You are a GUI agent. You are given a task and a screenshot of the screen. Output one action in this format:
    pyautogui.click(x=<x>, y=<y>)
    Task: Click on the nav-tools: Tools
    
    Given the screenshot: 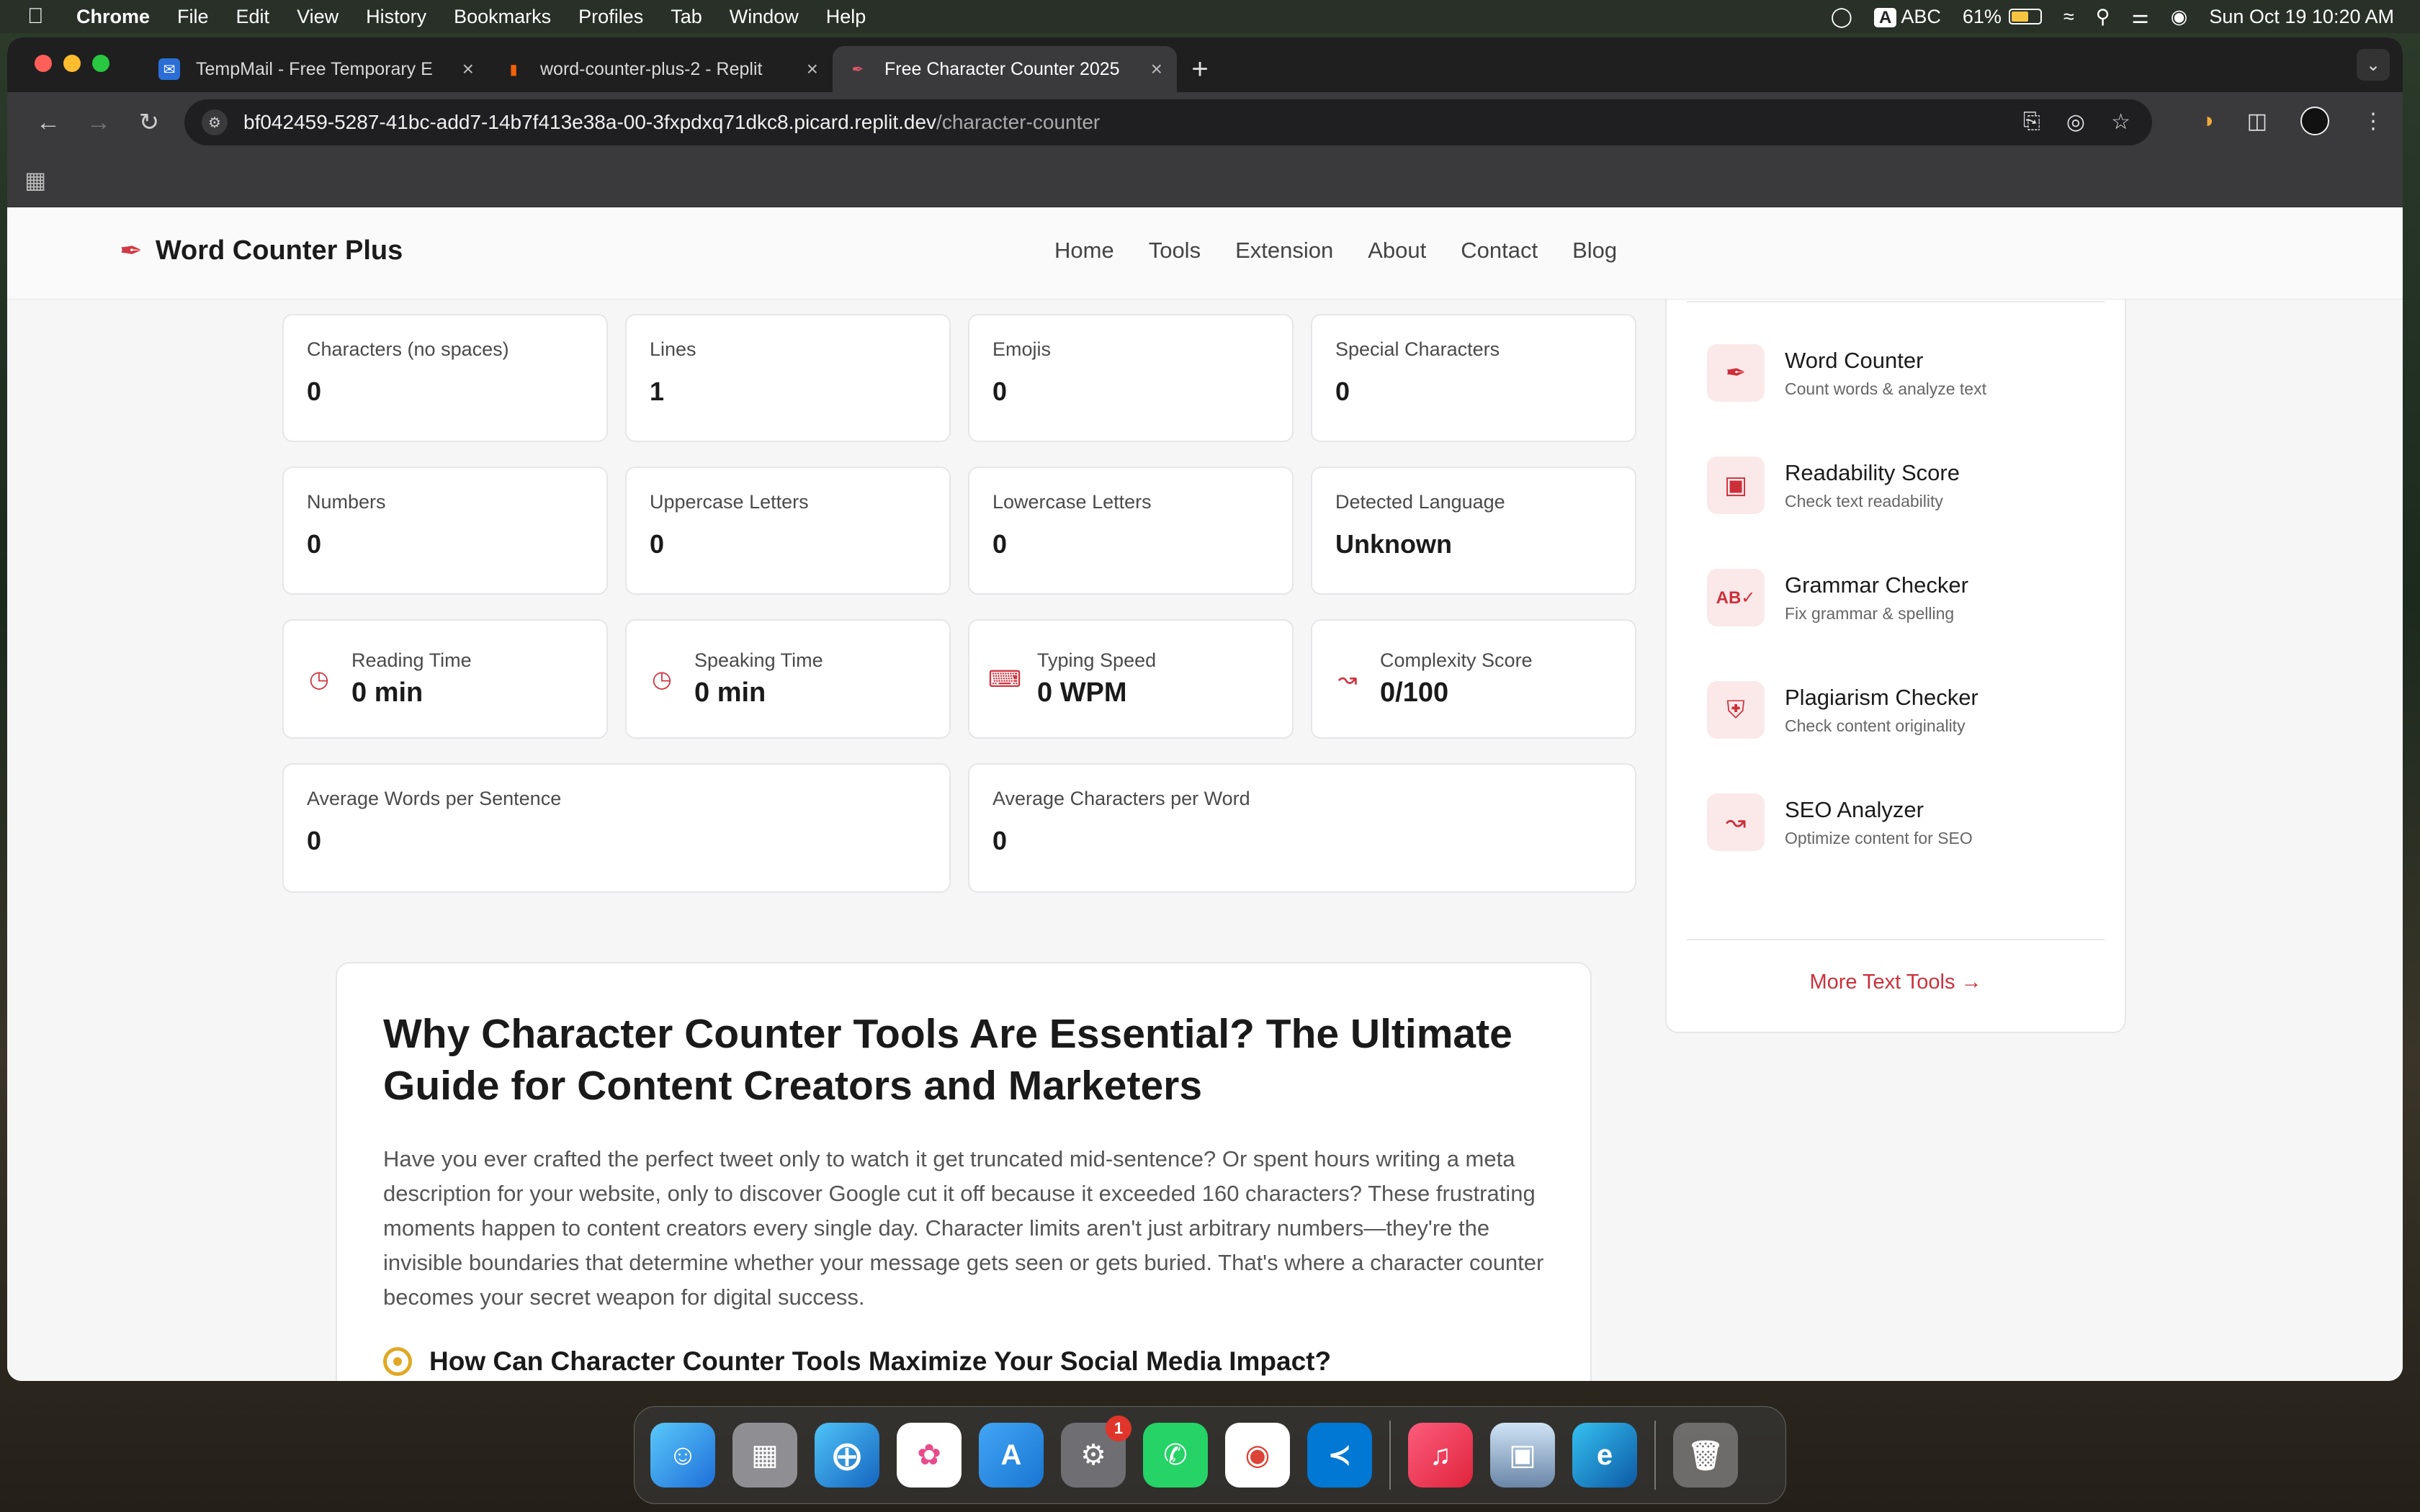 What is the action you would take?
    pyautogui.click(x=1175, y=251)
    